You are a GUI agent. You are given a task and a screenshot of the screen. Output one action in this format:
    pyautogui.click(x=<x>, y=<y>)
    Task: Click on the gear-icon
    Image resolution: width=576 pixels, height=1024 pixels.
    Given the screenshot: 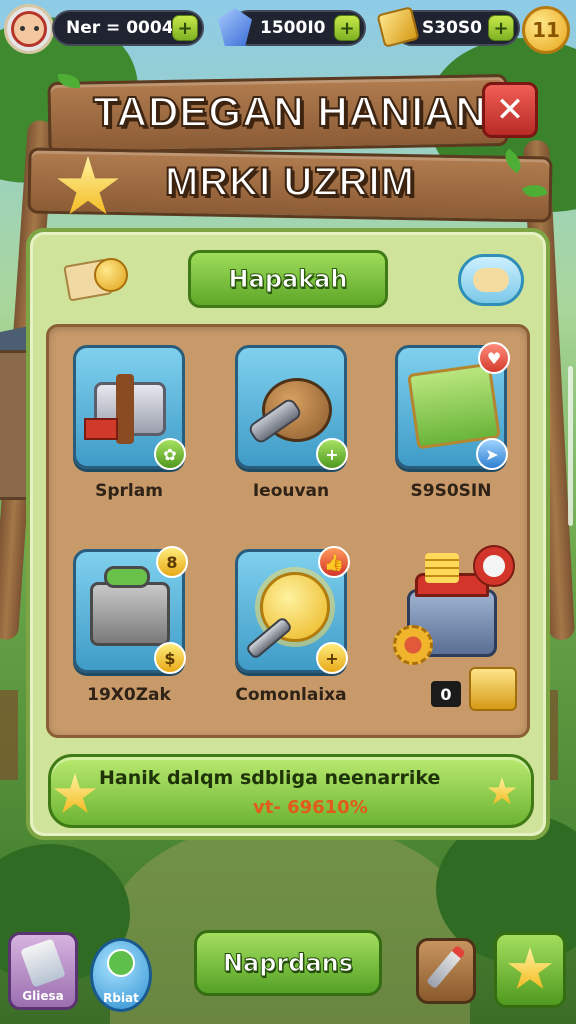 What is the action you would take?
    pyautogui.click(x=413, y=645)
    